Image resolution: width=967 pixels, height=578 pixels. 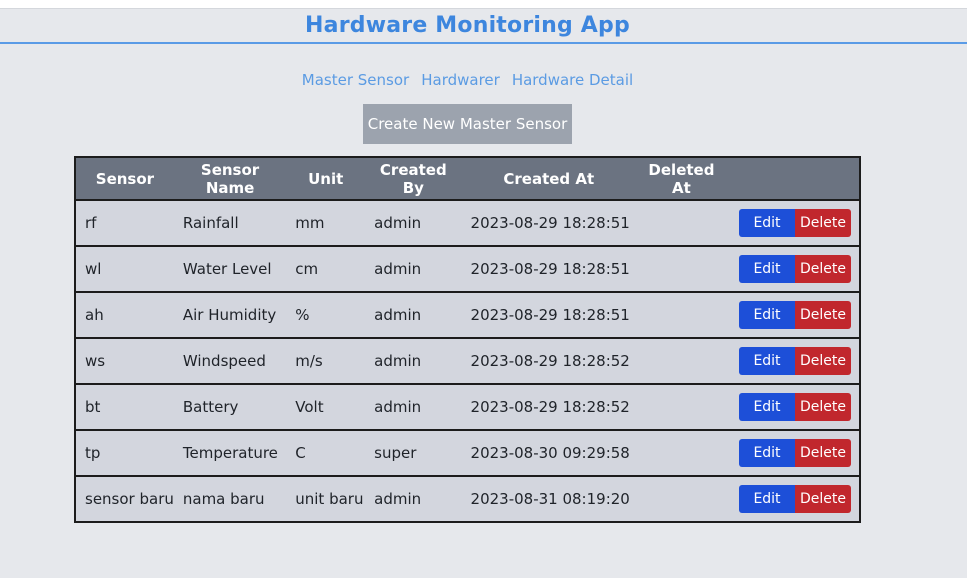 I want to click on cell-unit: unit baru, so click(x=326, y=499).